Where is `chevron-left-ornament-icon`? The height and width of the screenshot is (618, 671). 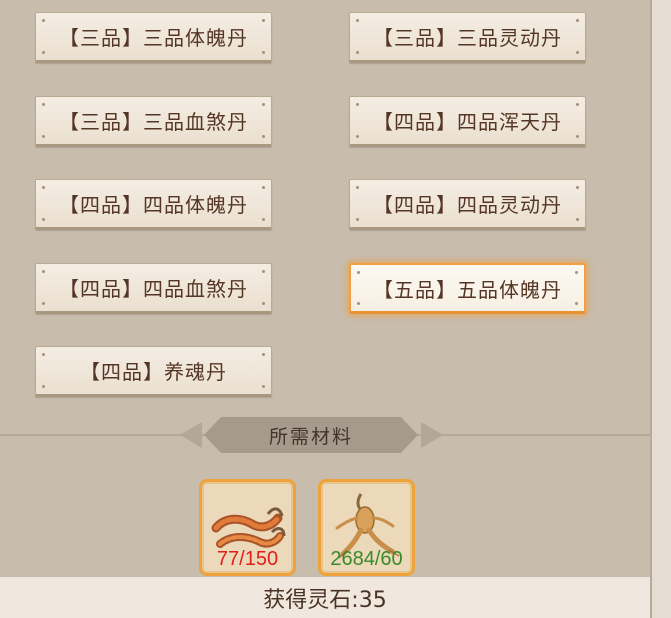
chevron-left-ornament-icon is located at coordinates (191, 435).